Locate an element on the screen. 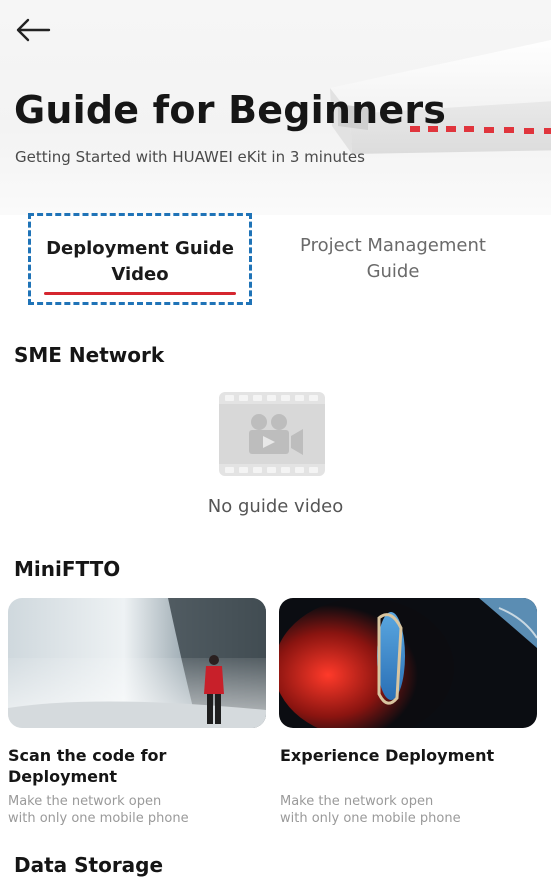 The width and height of the screenshot is (551, 885). tab-deployment-guide-video: Deployment Guide Video is located at coordinates (140, 259).